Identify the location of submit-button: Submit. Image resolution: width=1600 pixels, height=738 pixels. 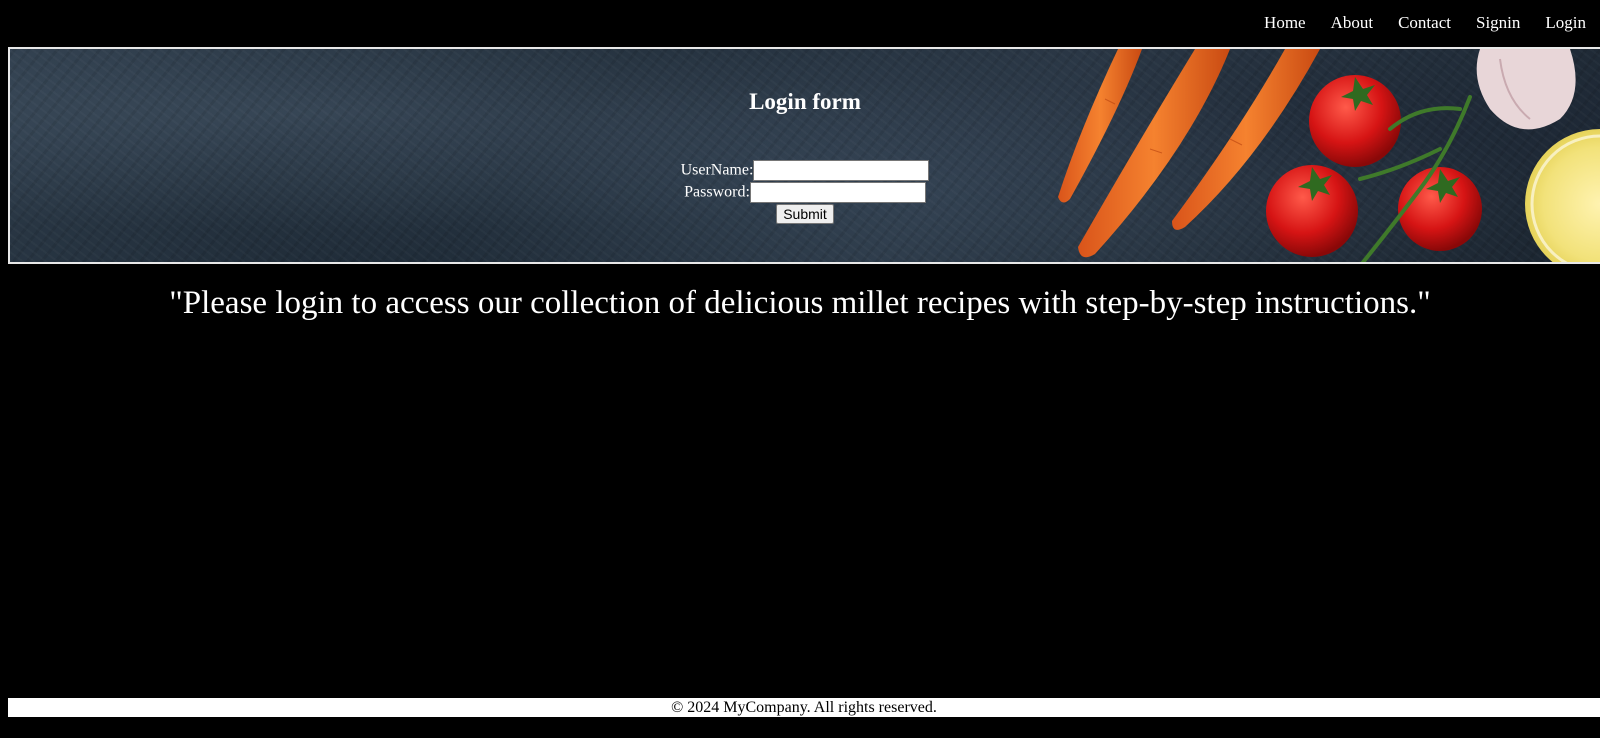
(805, 214).